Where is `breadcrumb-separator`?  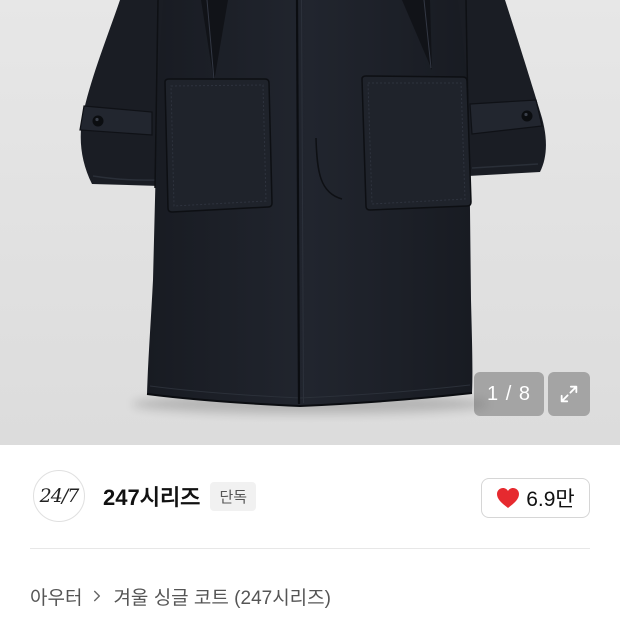 breadcrumb-separator is located at coordinates (97, 596).